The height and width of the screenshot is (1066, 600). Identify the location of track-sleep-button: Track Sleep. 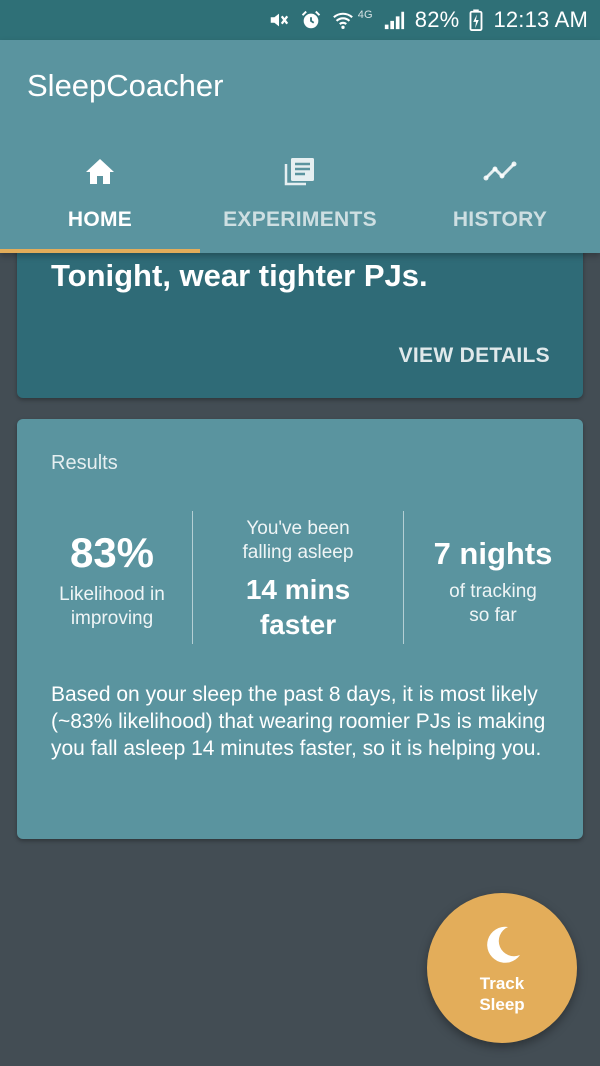
(502, 968).